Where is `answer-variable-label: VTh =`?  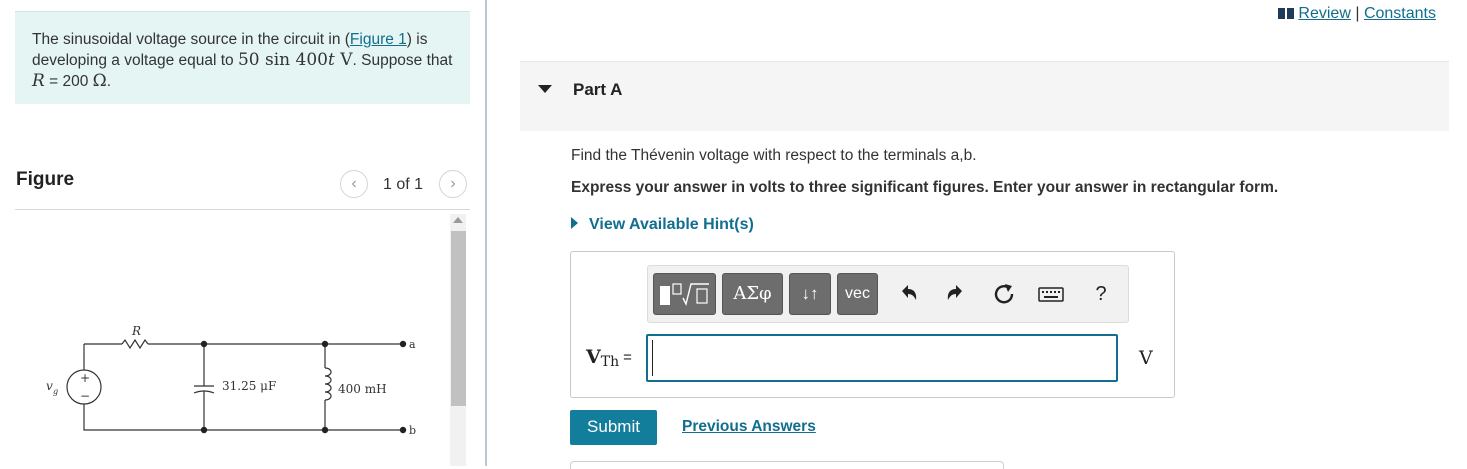 answer-variable-label: VTh = is located at coordinates (609, 358).